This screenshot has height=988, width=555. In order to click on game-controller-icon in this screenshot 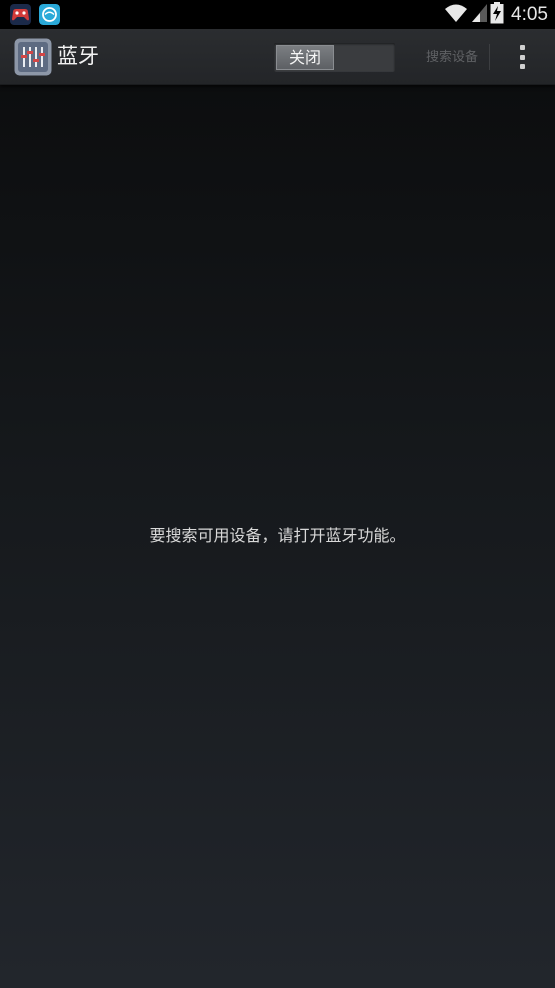, I will do `click(20, 14)`.